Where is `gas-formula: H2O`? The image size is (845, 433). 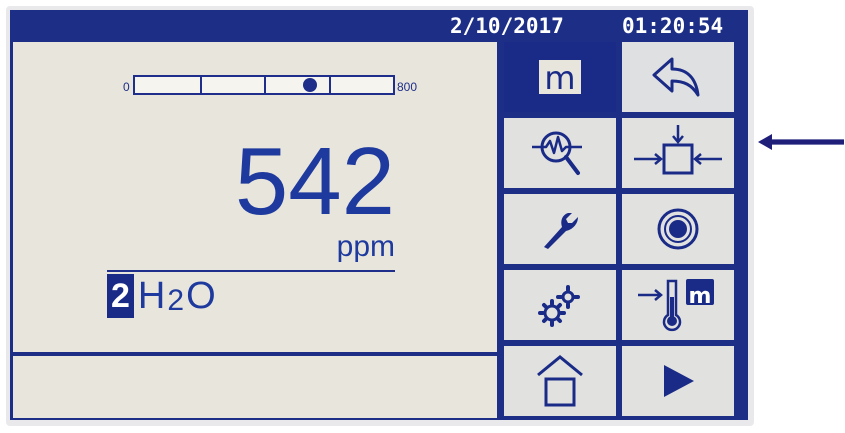
gas-formula: H2O is located at coordinates (177, 297).